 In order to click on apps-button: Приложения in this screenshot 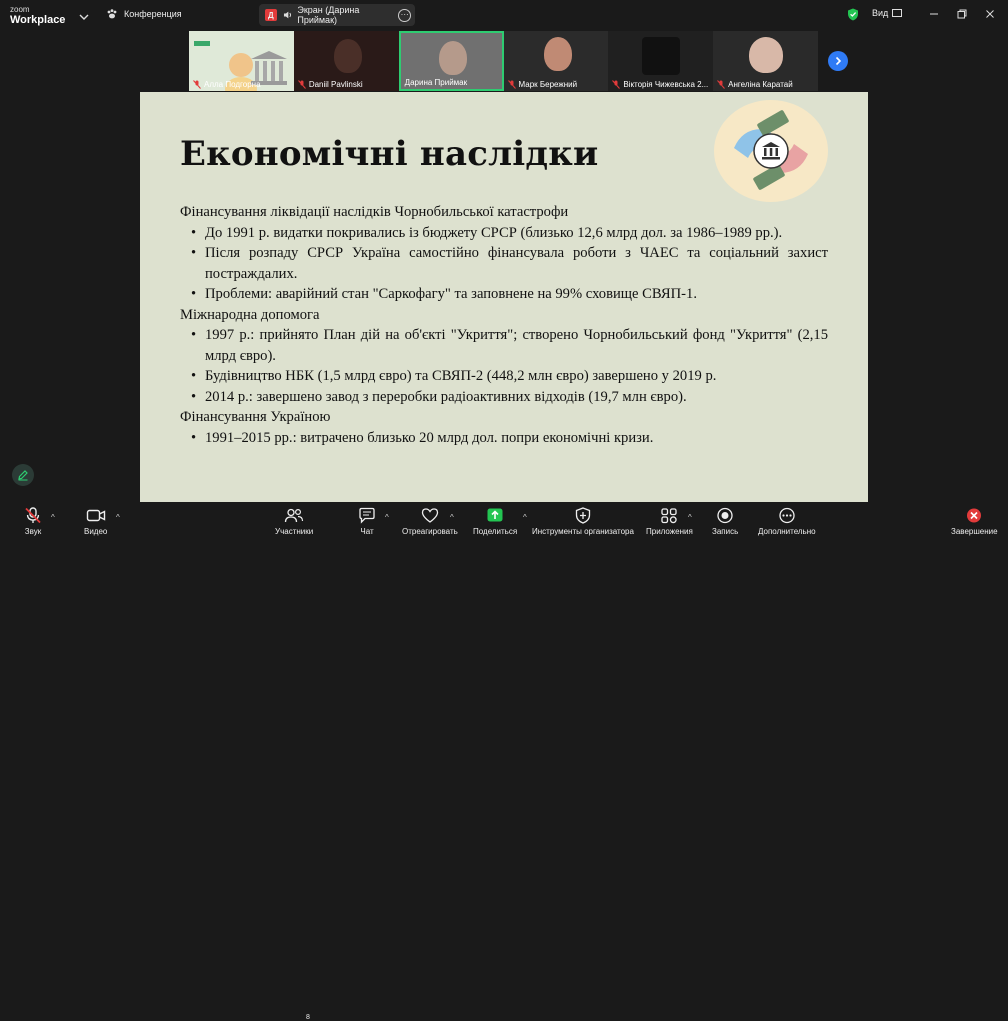, I will do `click(669, 521)`.